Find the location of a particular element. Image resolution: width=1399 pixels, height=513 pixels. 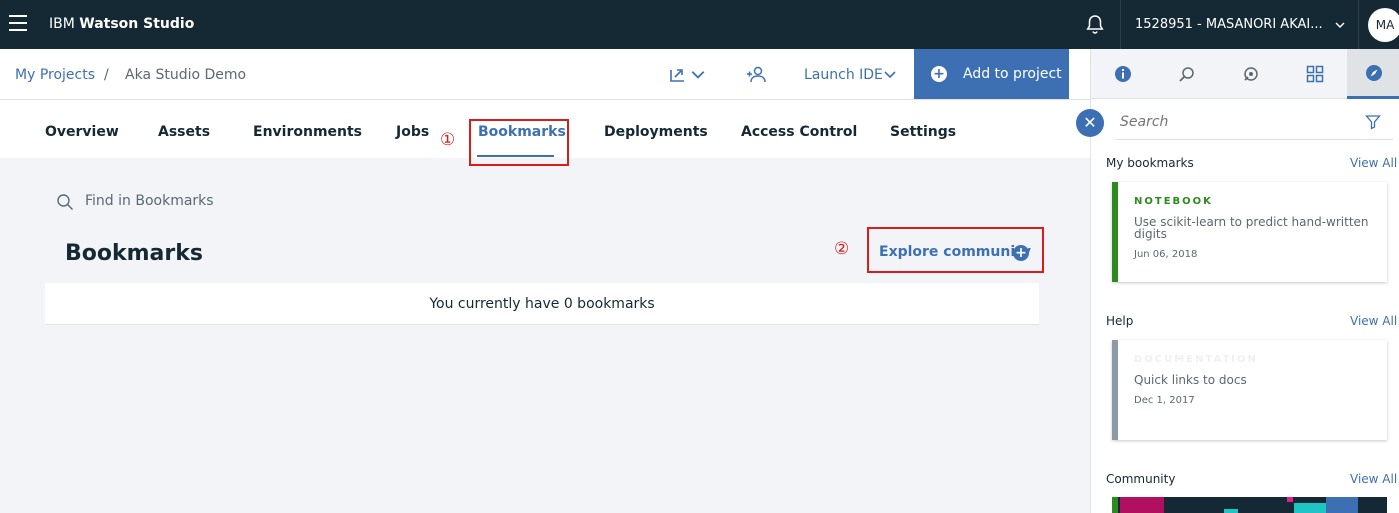

card-date: Dec 1, 2017 is located at coordinates (1164, 400).